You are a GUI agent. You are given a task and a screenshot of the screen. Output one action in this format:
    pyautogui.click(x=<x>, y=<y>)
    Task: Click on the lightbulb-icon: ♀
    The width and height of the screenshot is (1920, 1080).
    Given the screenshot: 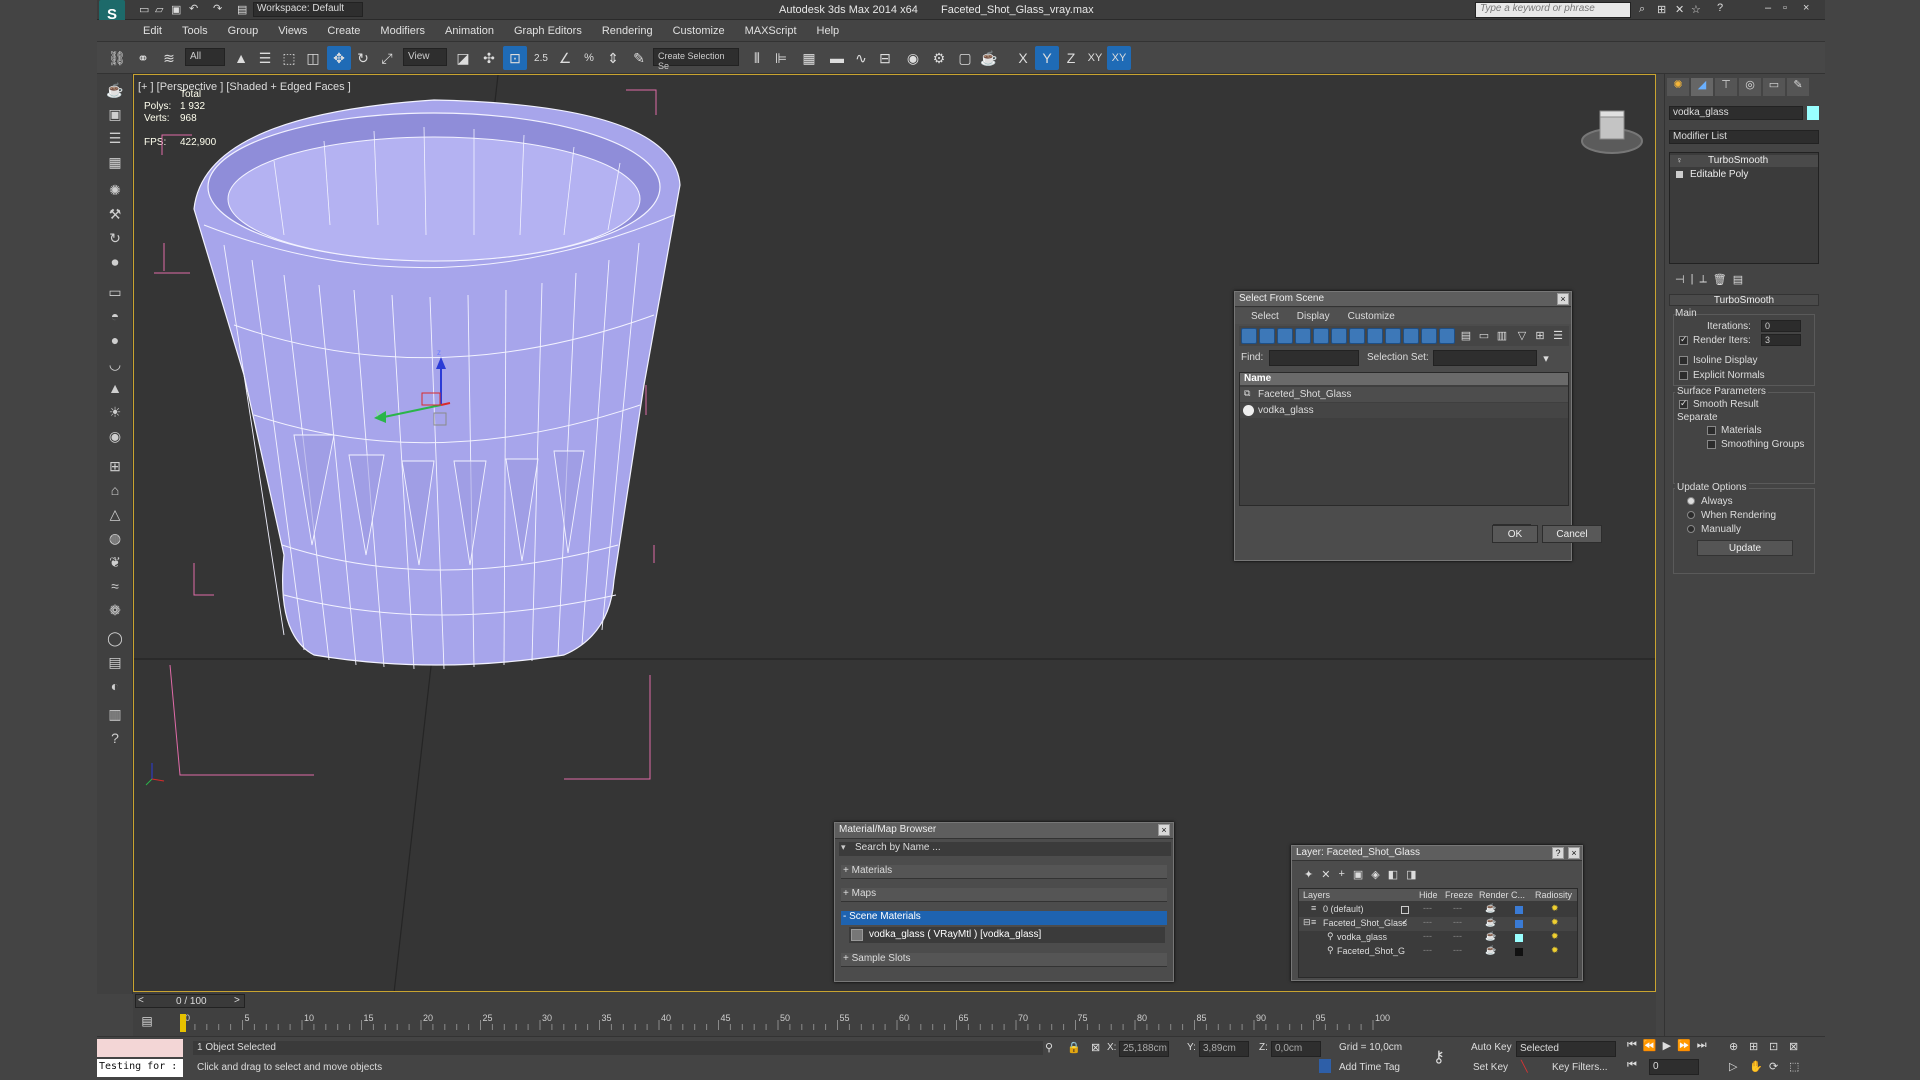 What is the action you would take?
    pyautogui.click(x=1679, y=160)
    